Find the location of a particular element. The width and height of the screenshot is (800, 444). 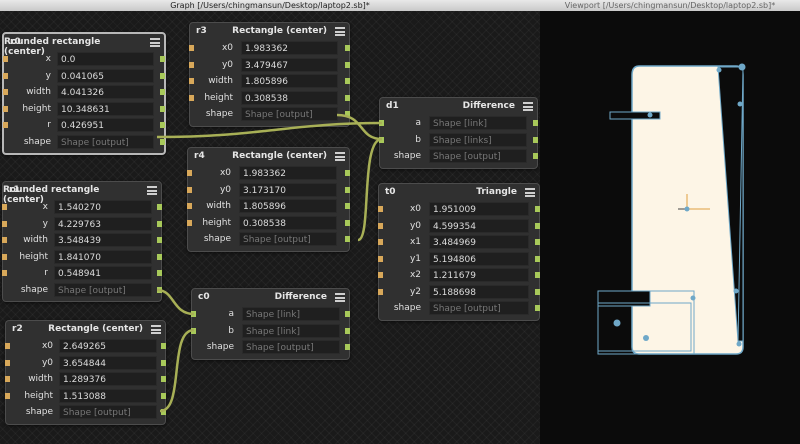

param-value-field: 0.041065 is located at coordinates (105, 75).